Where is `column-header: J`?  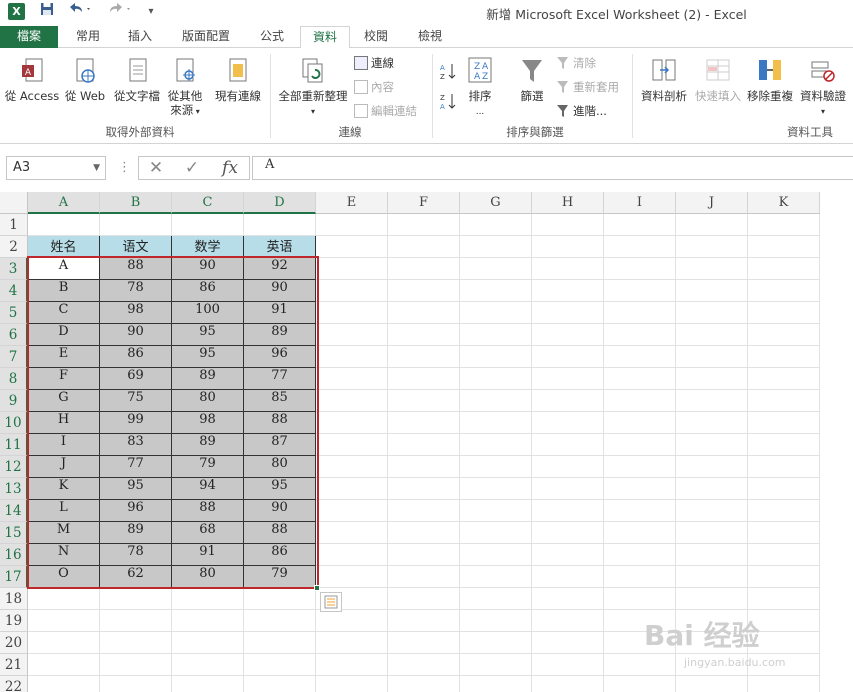
column-header: J is located at coordinates (712, 203).